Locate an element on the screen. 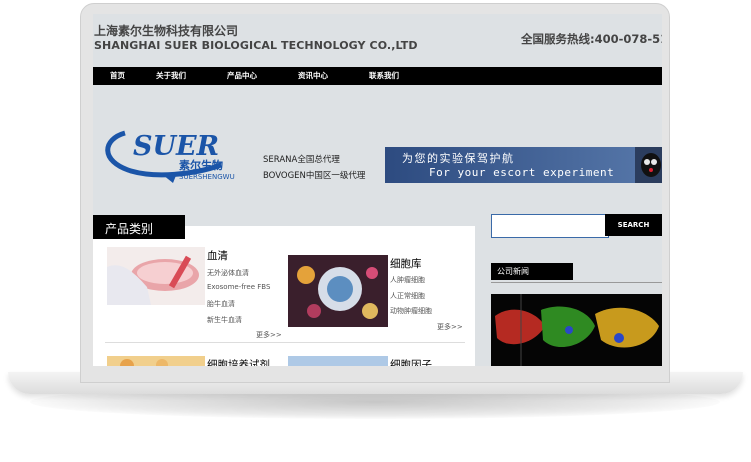 Image resolution: width=751 pixels, height=462 pixels. logo-pinyin: SUERSHENGWU is located at coordinates (207, 177).